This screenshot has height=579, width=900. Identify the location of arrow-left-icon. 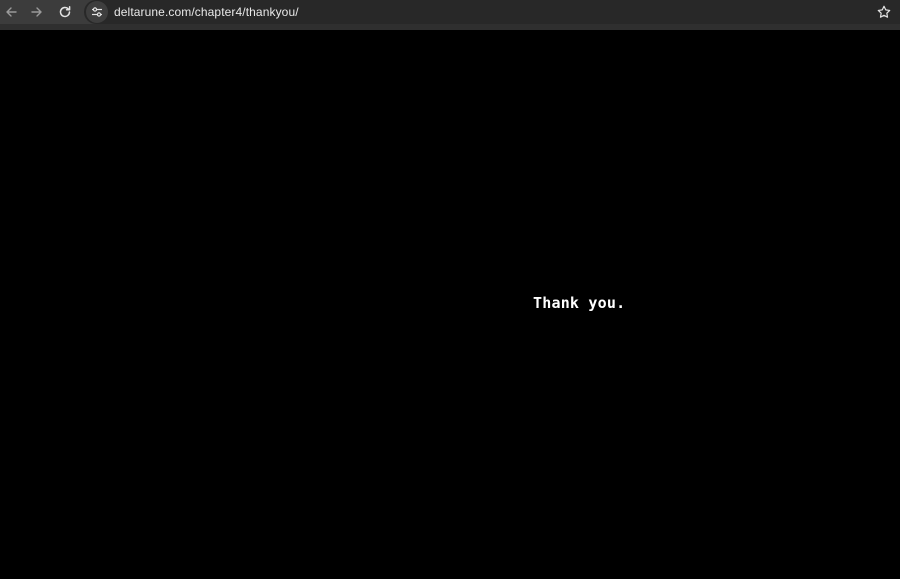
(11, 12).